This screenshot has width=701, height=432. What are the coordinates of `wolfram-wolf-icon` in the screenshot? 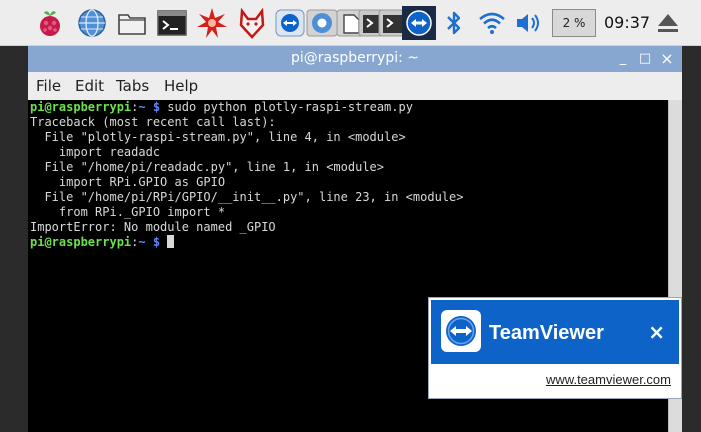 It's located at (252, 23).